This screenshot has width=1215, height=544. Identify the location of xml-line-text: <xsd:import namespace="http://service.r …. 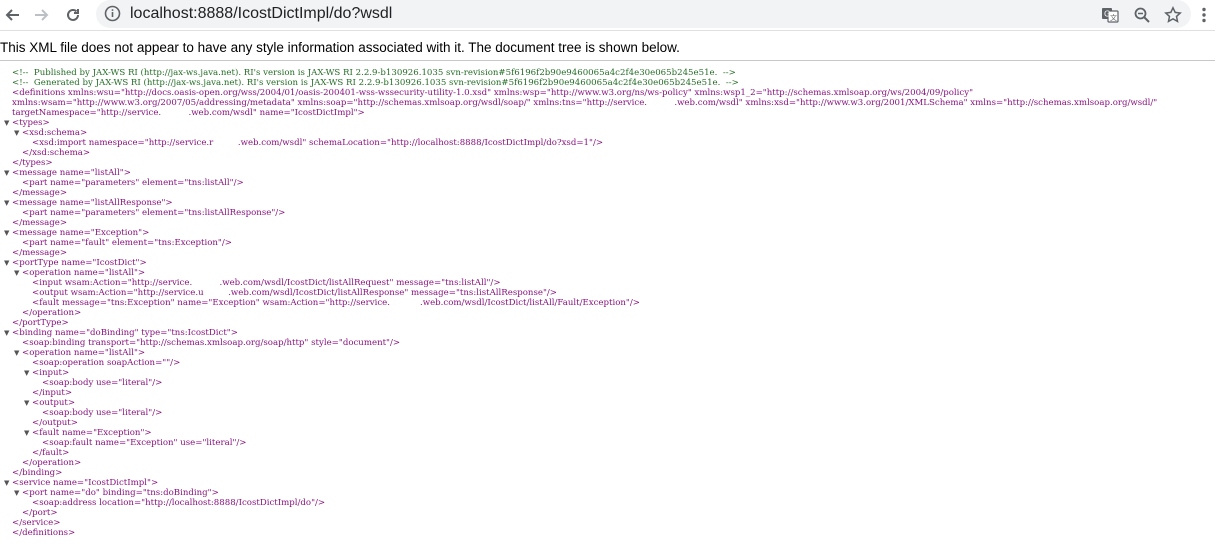
(318, 143).